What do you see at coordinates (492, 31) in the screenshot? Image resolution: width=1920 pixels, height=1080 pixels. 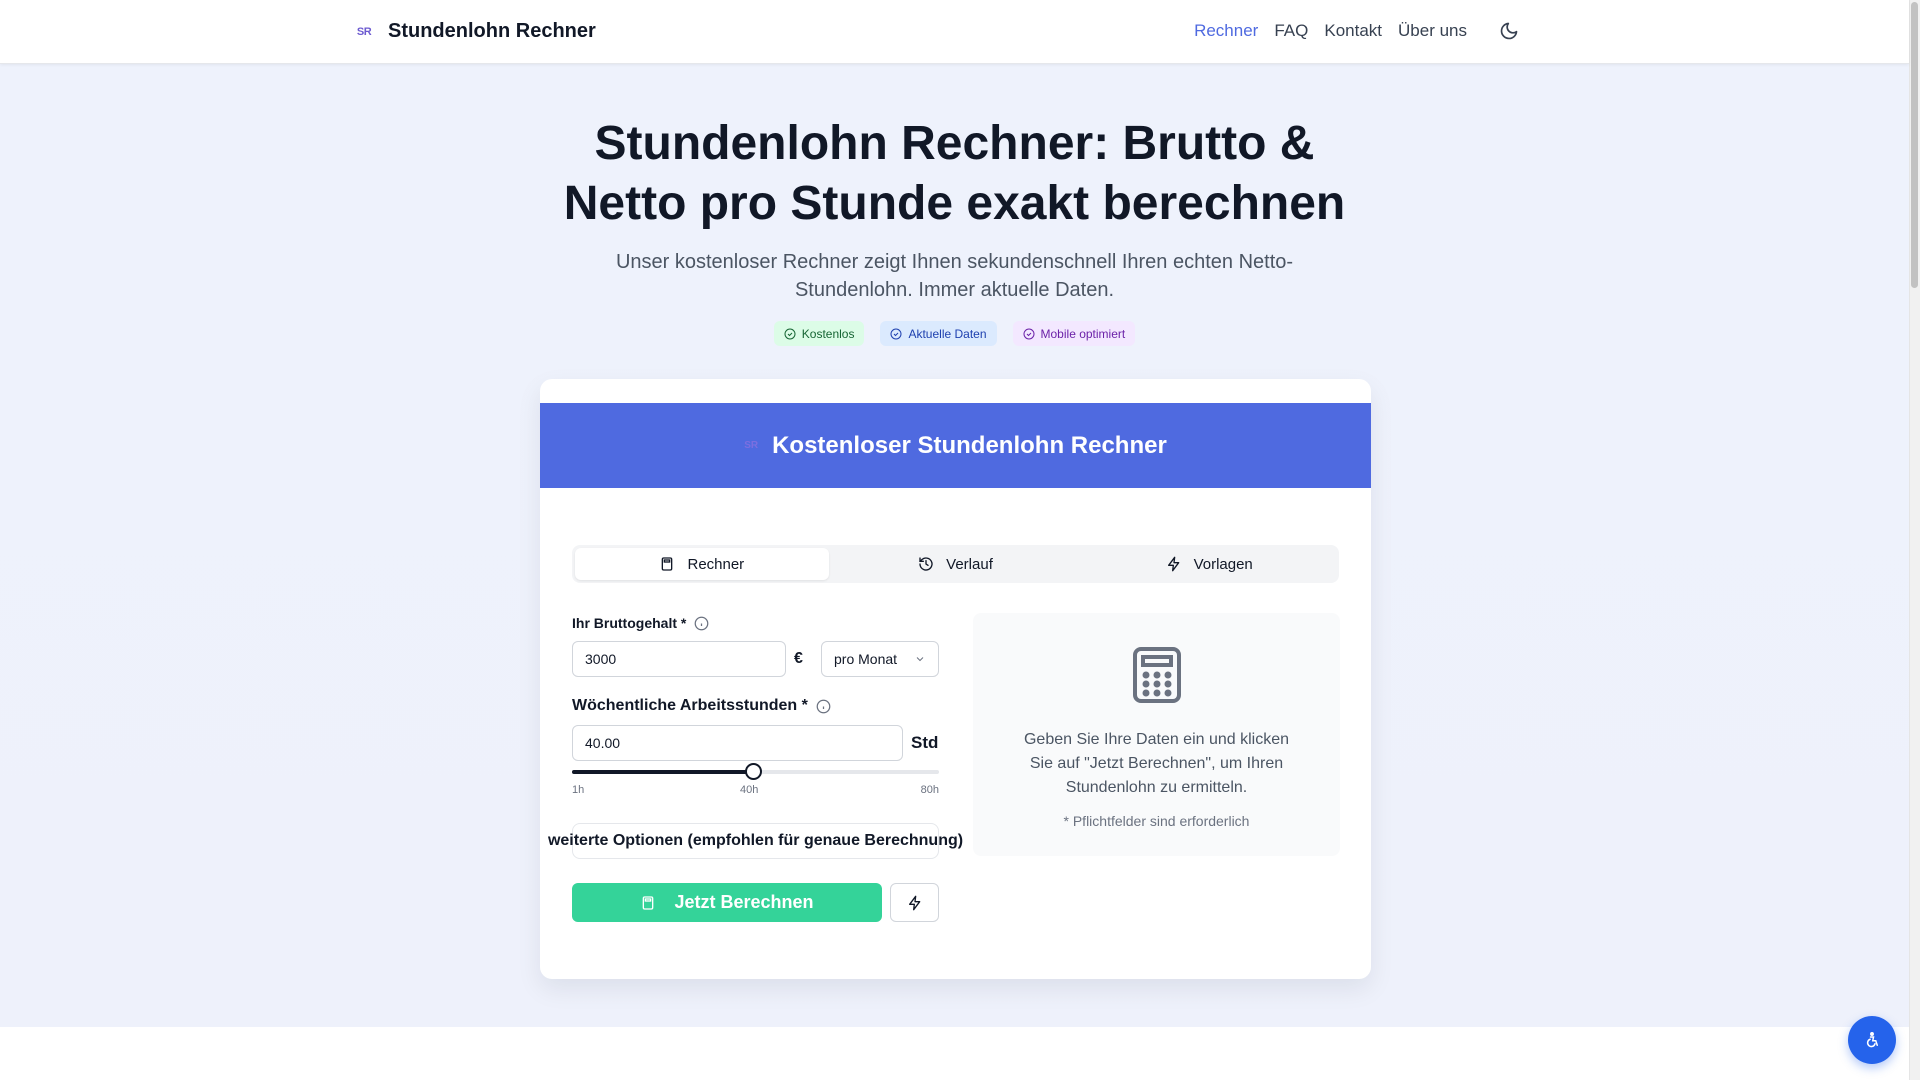 I see `brand-name: Stundenlohn Rechner` at bounding box center [492, 31].